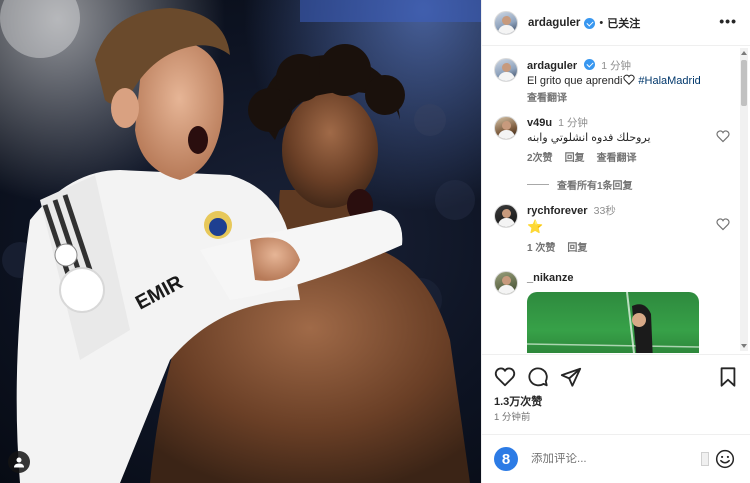 This screenshot has height=483, width=750. Describe the element at coordinates (744, 346) in the screenshot. I see `scroll-down-arrow-icon` at that location.